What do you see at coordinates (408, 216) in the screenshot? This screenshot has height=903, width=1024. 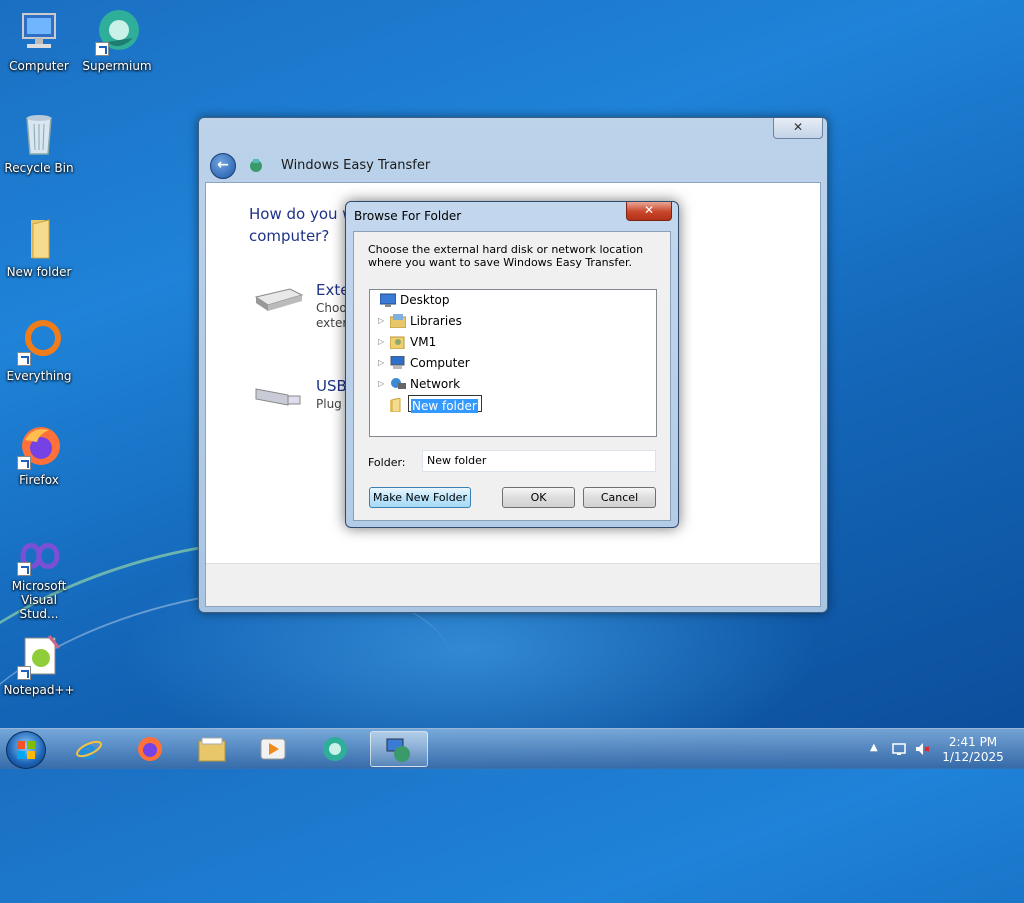 I see `dialog-title: Browse For Folder` at bounding box center [408, 216].